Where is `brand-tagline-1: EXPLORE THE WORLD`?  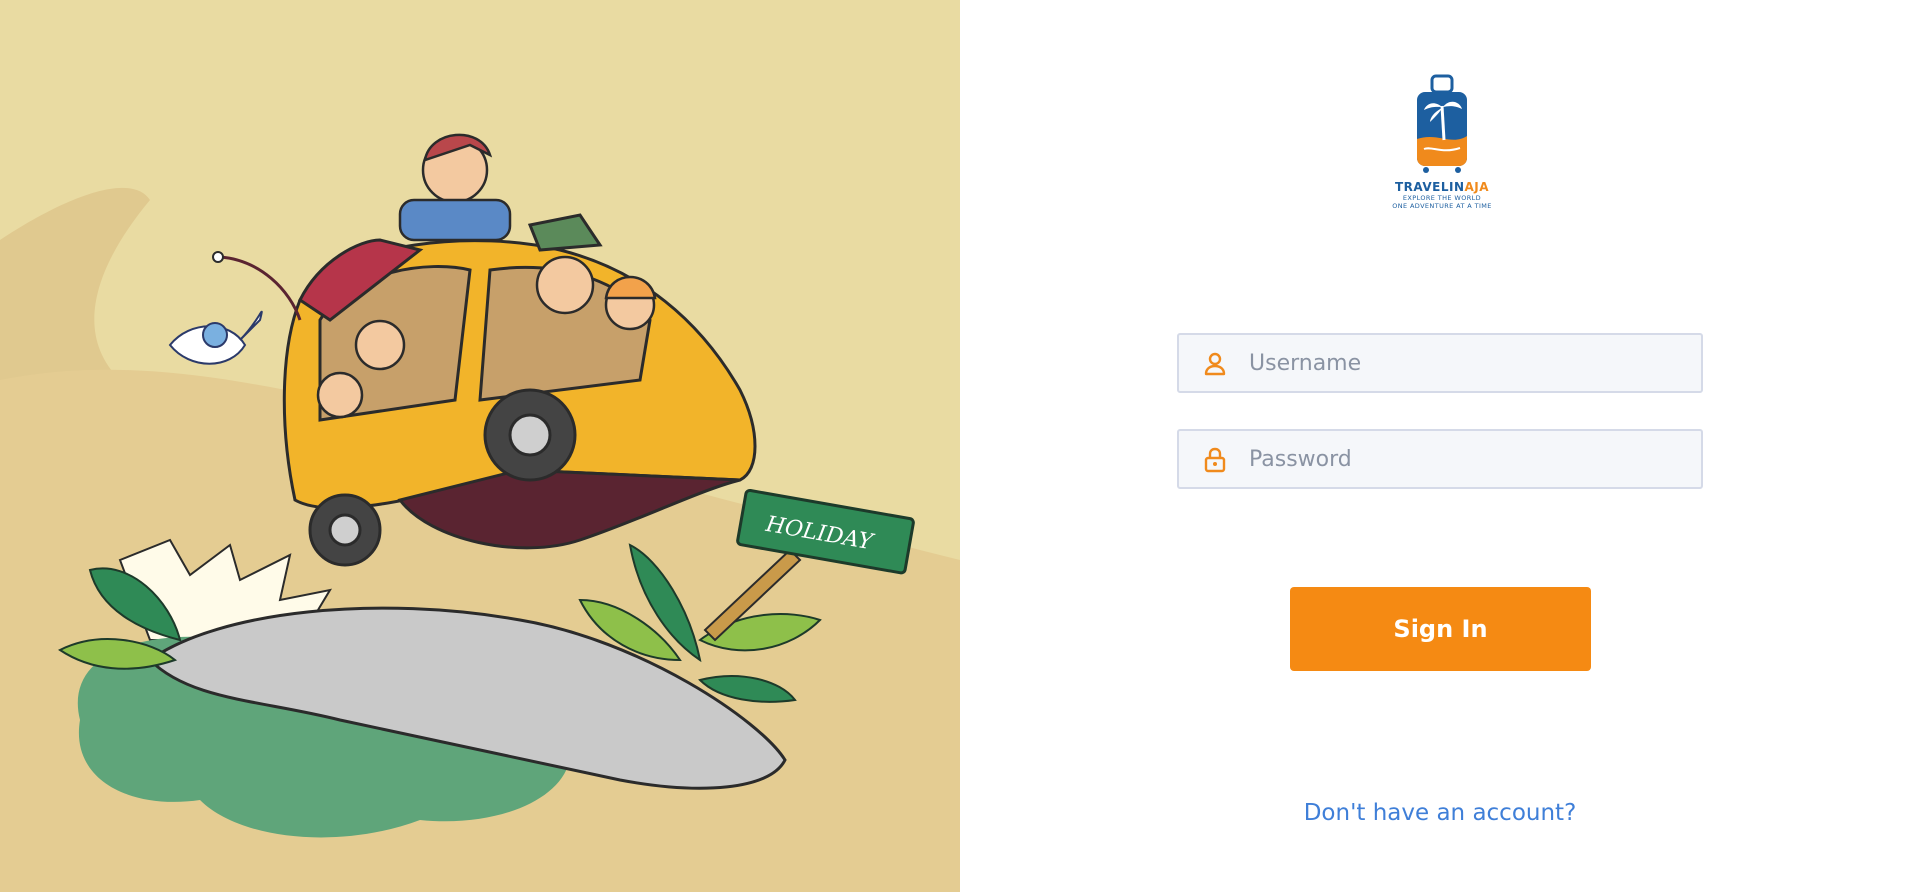
brand-tagline-1: EXPLORE THE WORLD is located at coordinates (1442, 198).